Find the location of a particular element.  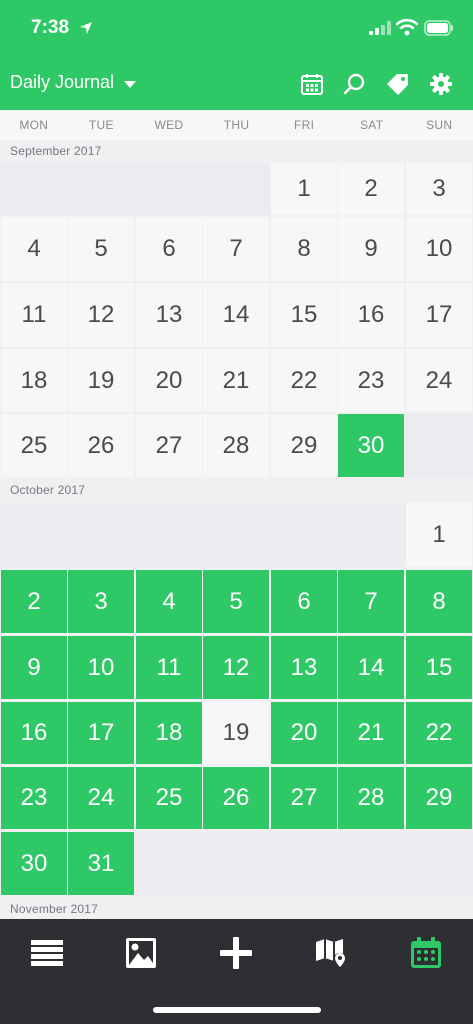

weekday-label: SUN is located at coordinates (439, 125).